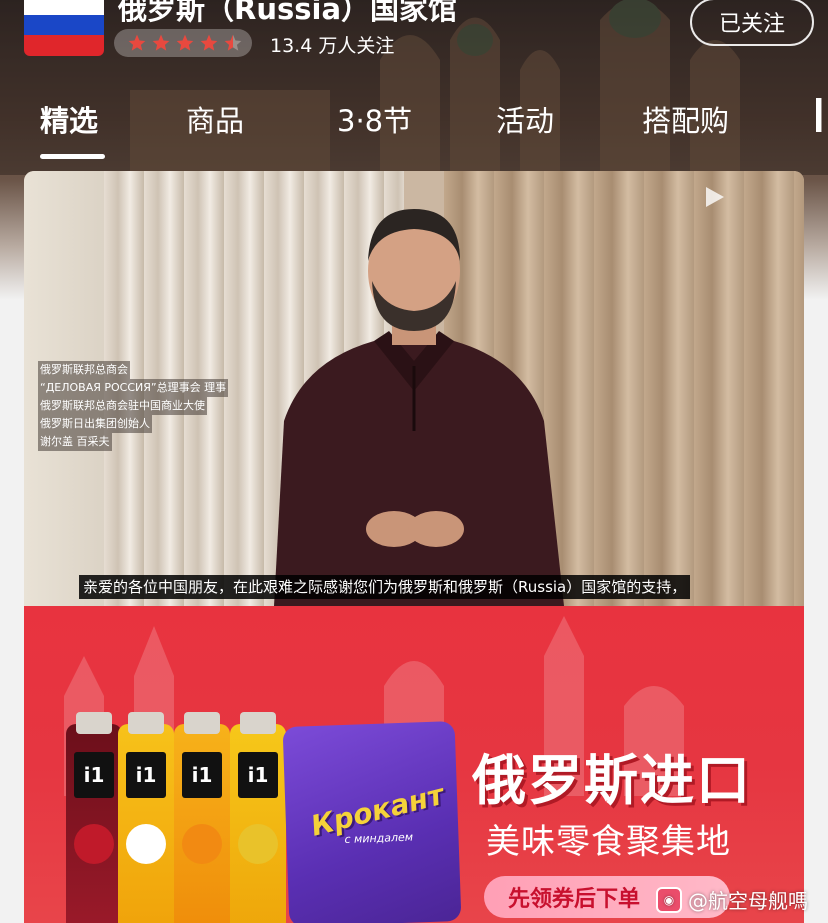 The width and height of the screenshot is (828, 923). Describe the element at coordinates (414, 128) in the screenshot. I see `store-tabs: 精选 商品 3·8节 活动 搭配购 ▎` at that location.